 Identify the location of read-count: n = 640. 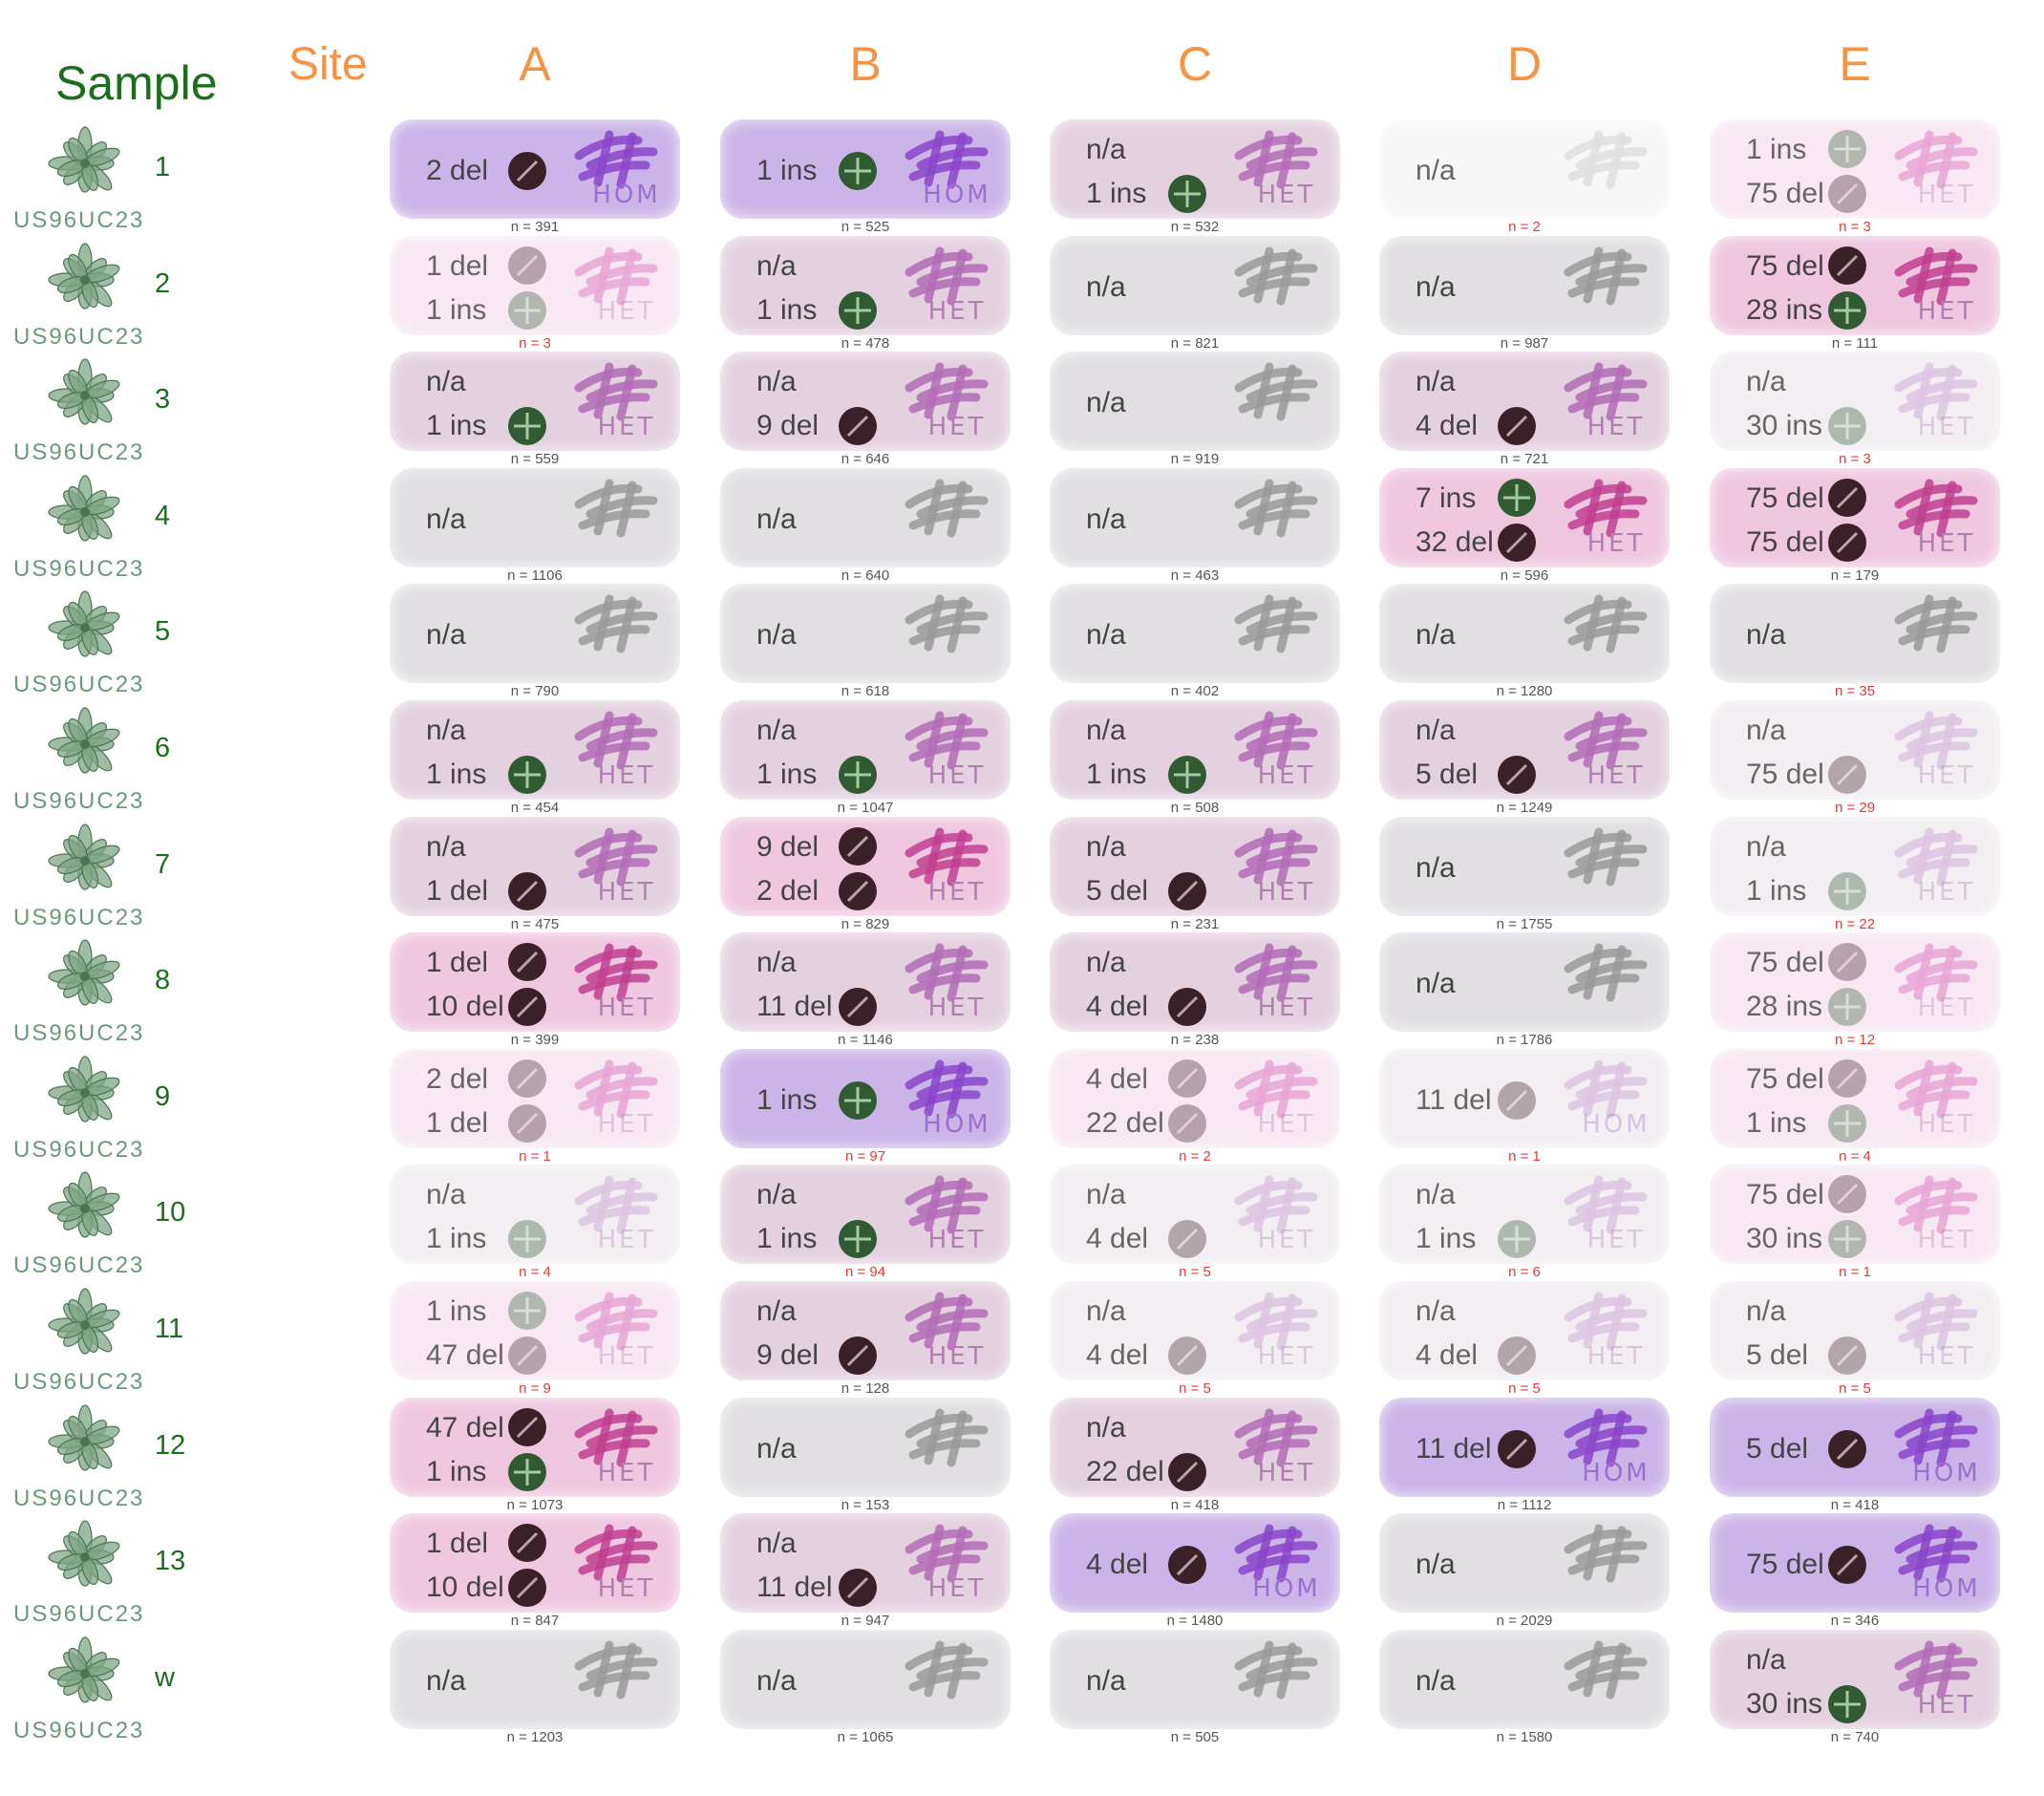
(865, 575).